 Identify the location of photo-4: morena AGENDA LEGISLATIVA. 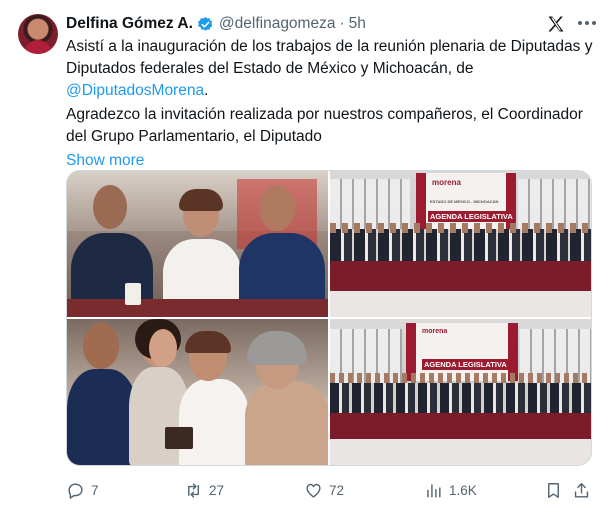
(460, 392).